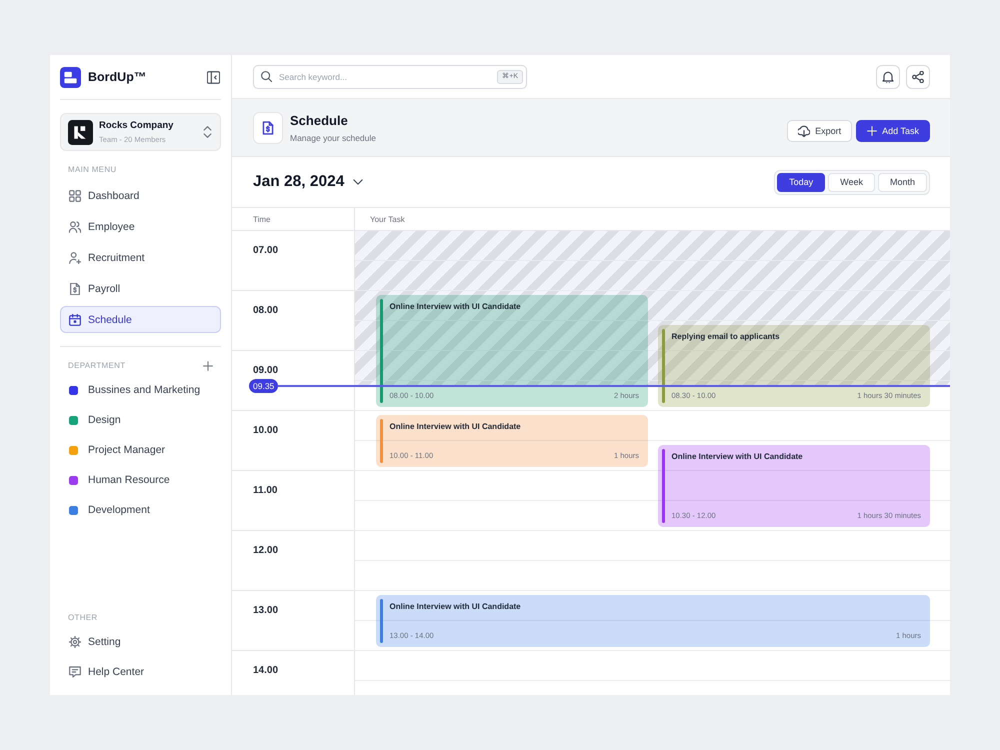 The height and width of the screenshot is (750, 1000). Describe the element at coordinates (265, 250) in the screenshot. I see `hour-label: 07.00` at that location.